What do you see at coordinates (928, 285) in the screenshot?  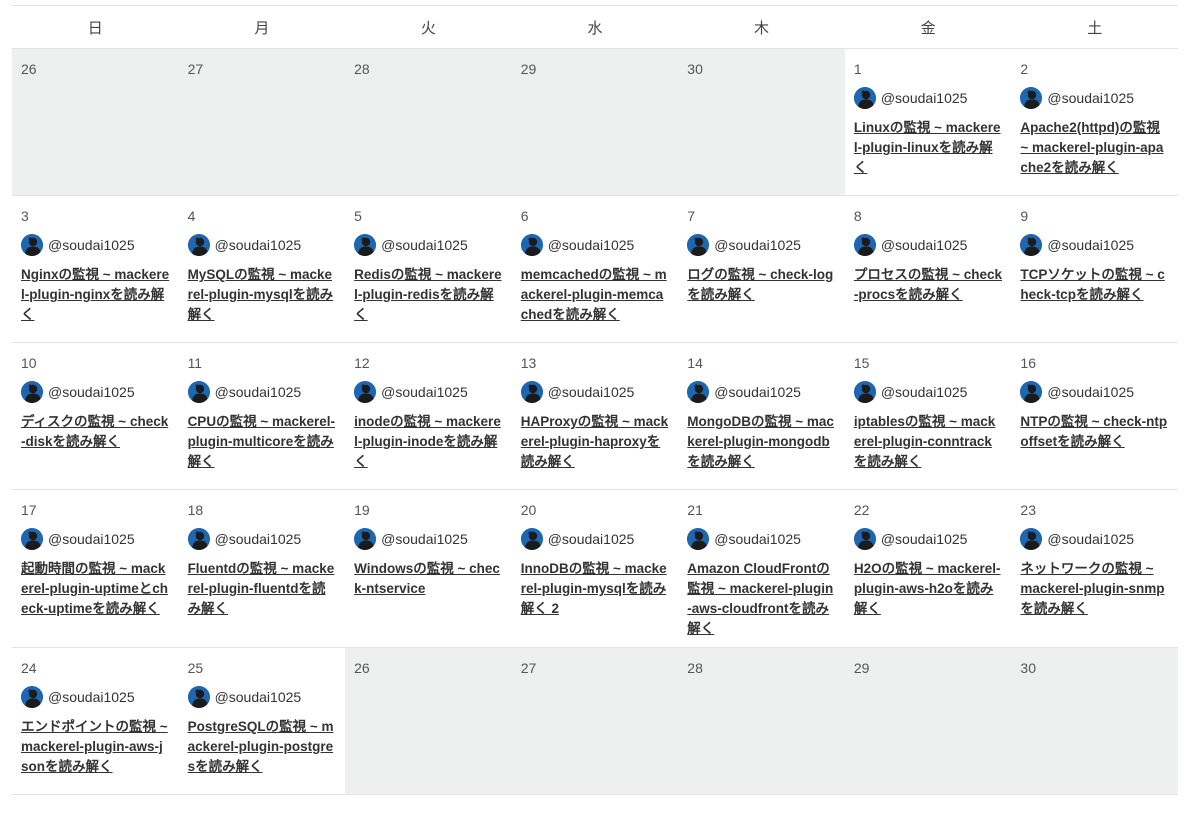 I see `entry-title-link: プロセスの監視 ~ check-procsを読み解く` at bounding box center [928, 285].